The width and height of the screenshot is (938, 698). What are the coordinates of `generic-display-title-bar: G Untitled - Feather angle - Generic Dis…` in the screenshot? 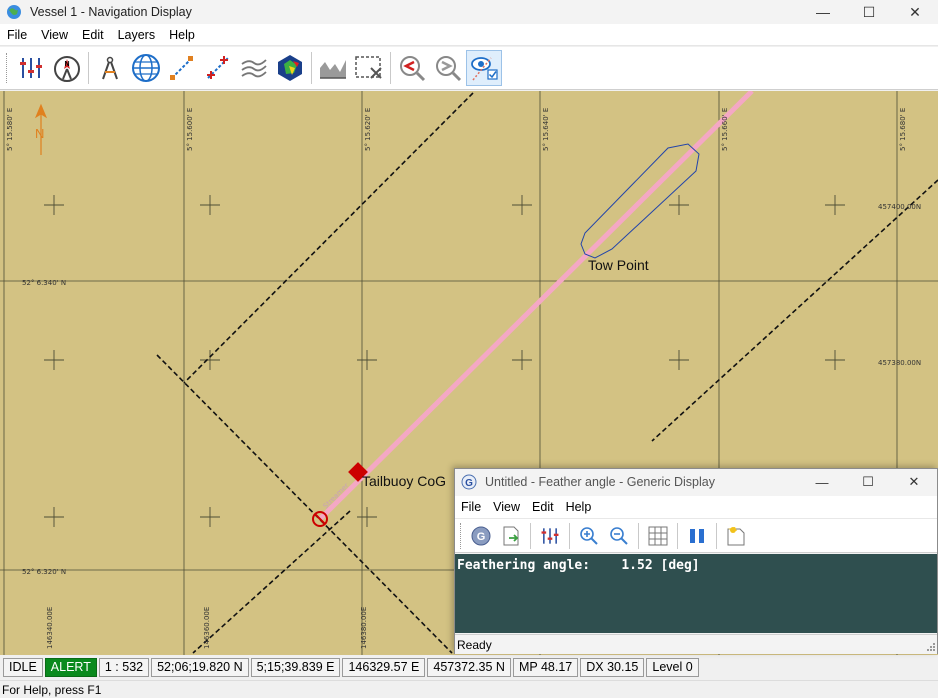 It's located at (696, 482).